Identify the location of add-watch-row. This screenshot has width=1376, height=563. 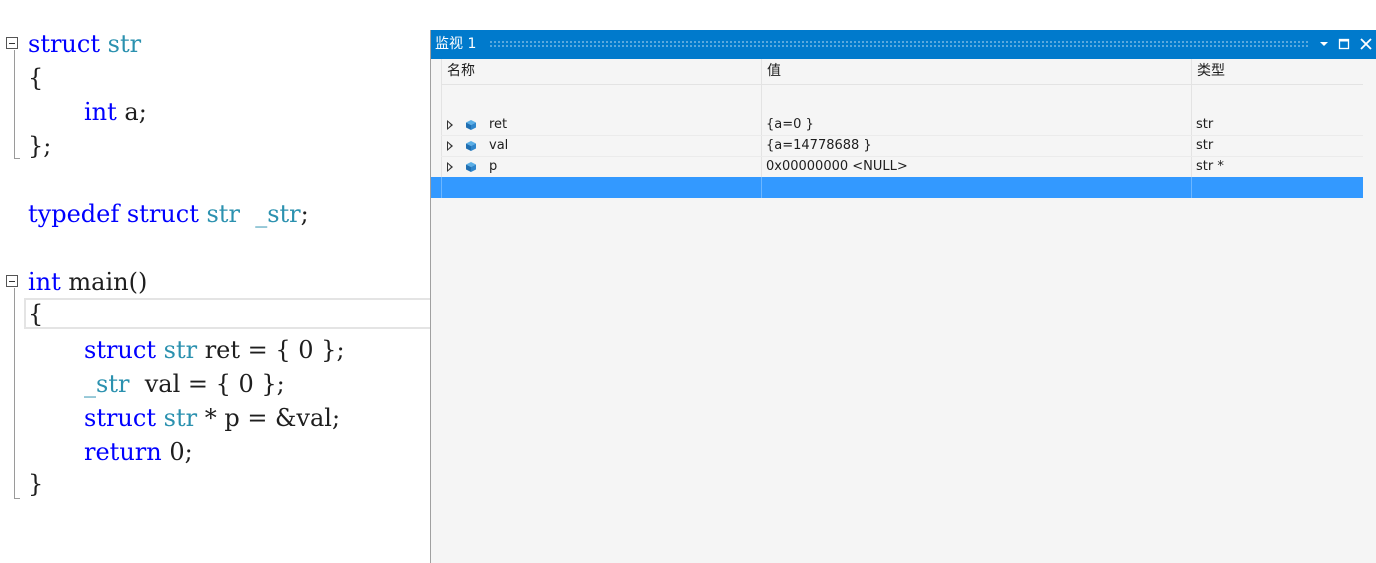
(897, 187).